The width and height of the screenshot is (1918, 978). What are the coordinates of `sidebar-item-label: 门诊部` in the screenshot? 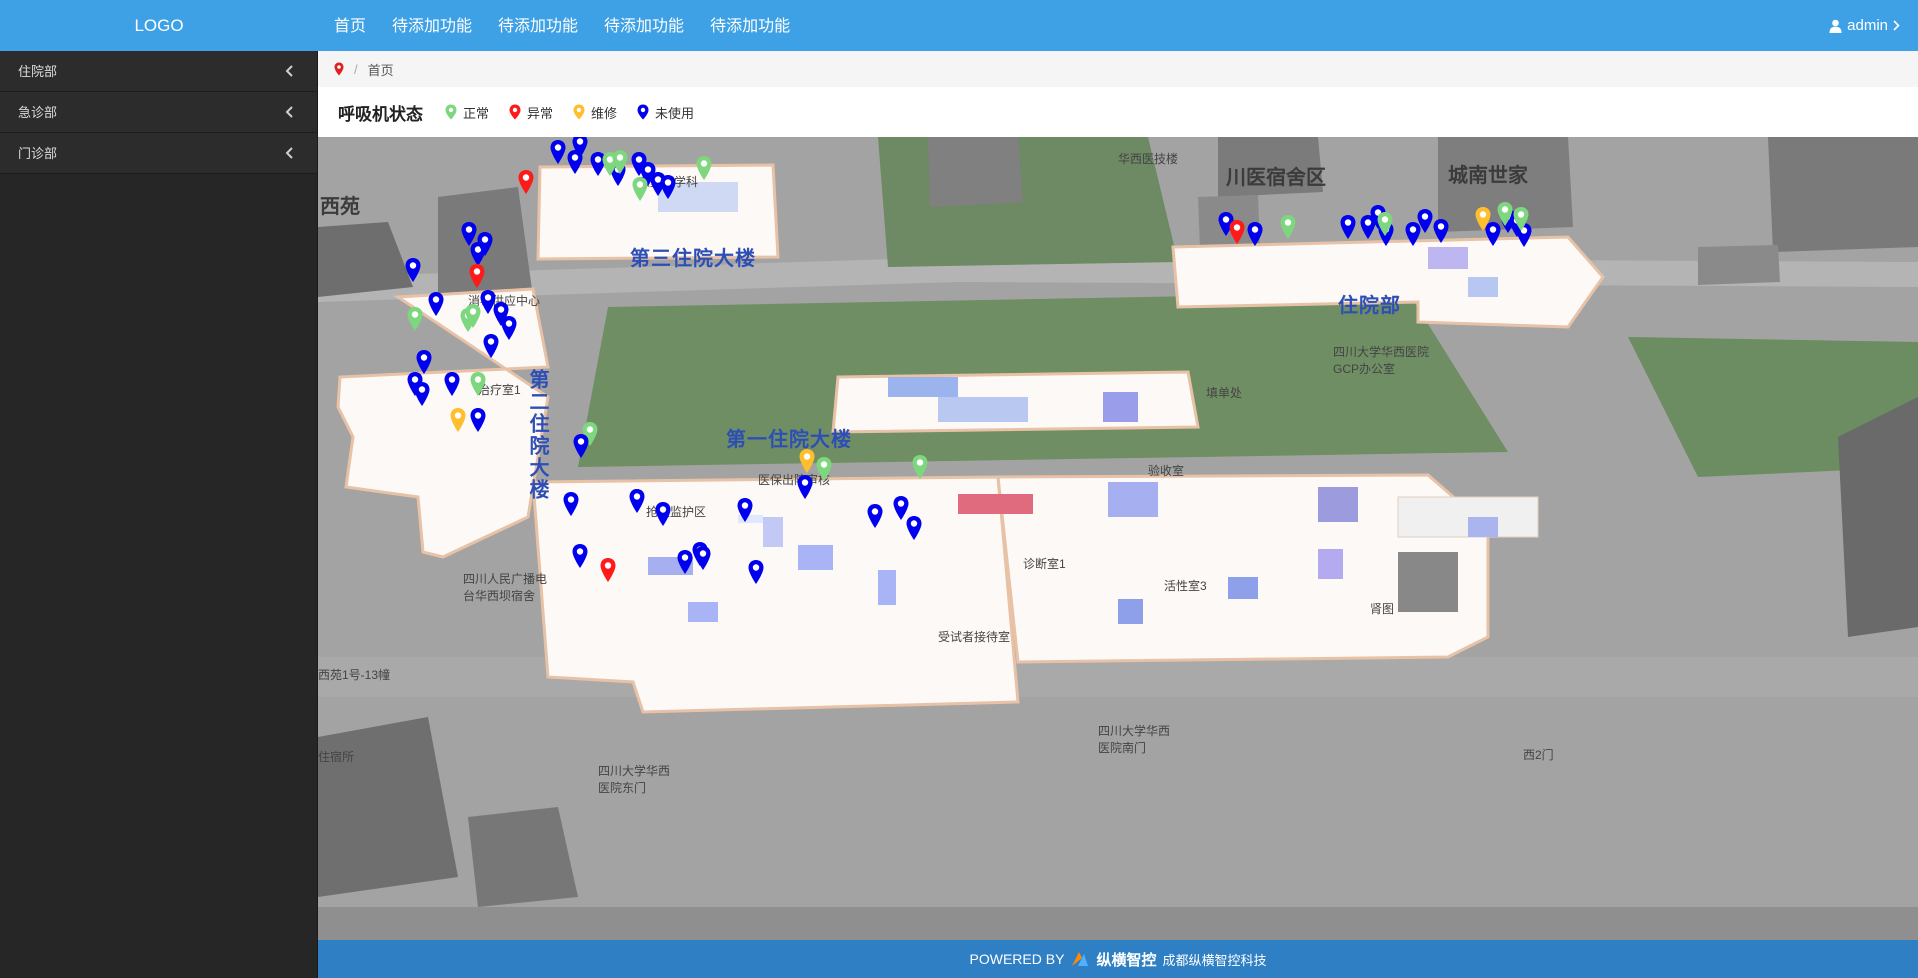 It's located at (38, 153).